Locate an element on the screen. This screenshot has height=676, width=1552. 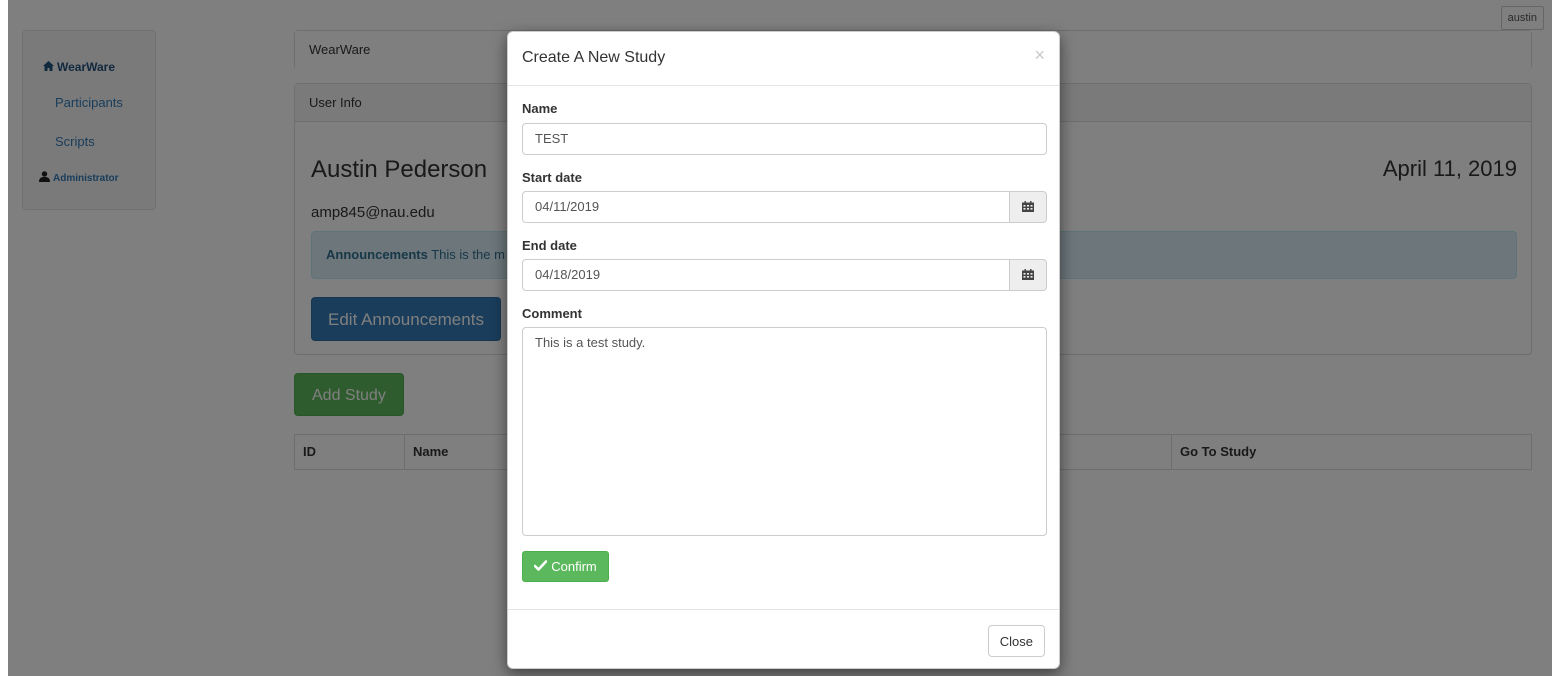
left-edge is located at coordinates (4, 338).